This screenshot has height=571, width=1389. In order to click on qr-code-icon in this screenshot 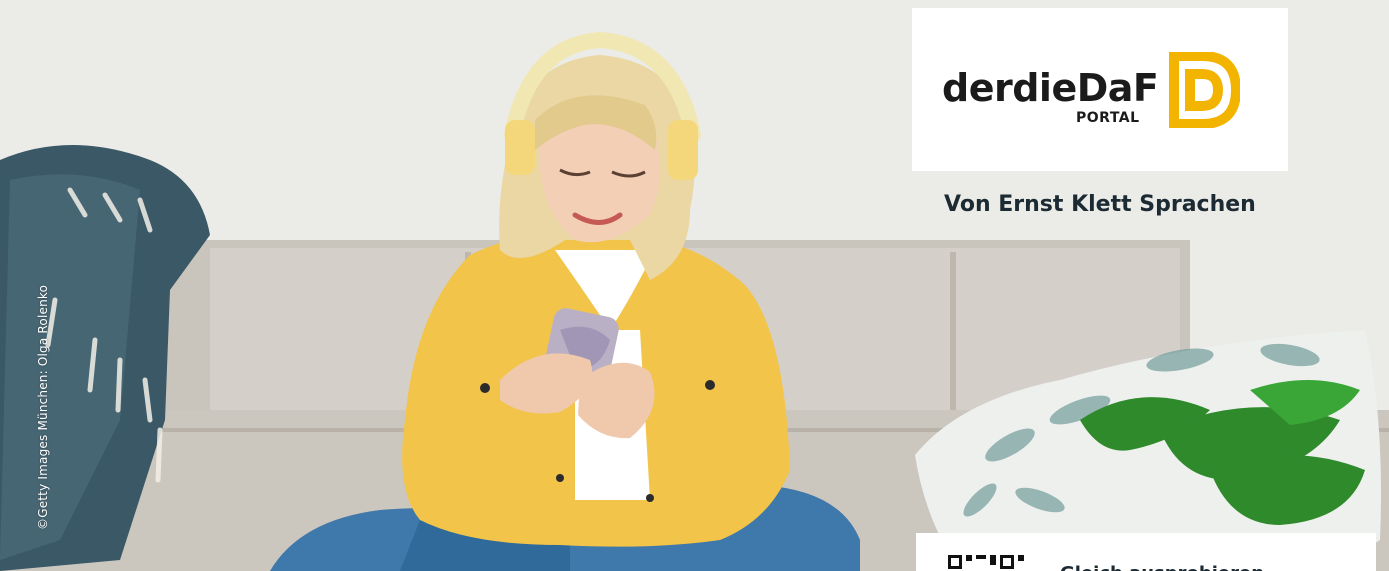, I will do `click(989, 562)`.